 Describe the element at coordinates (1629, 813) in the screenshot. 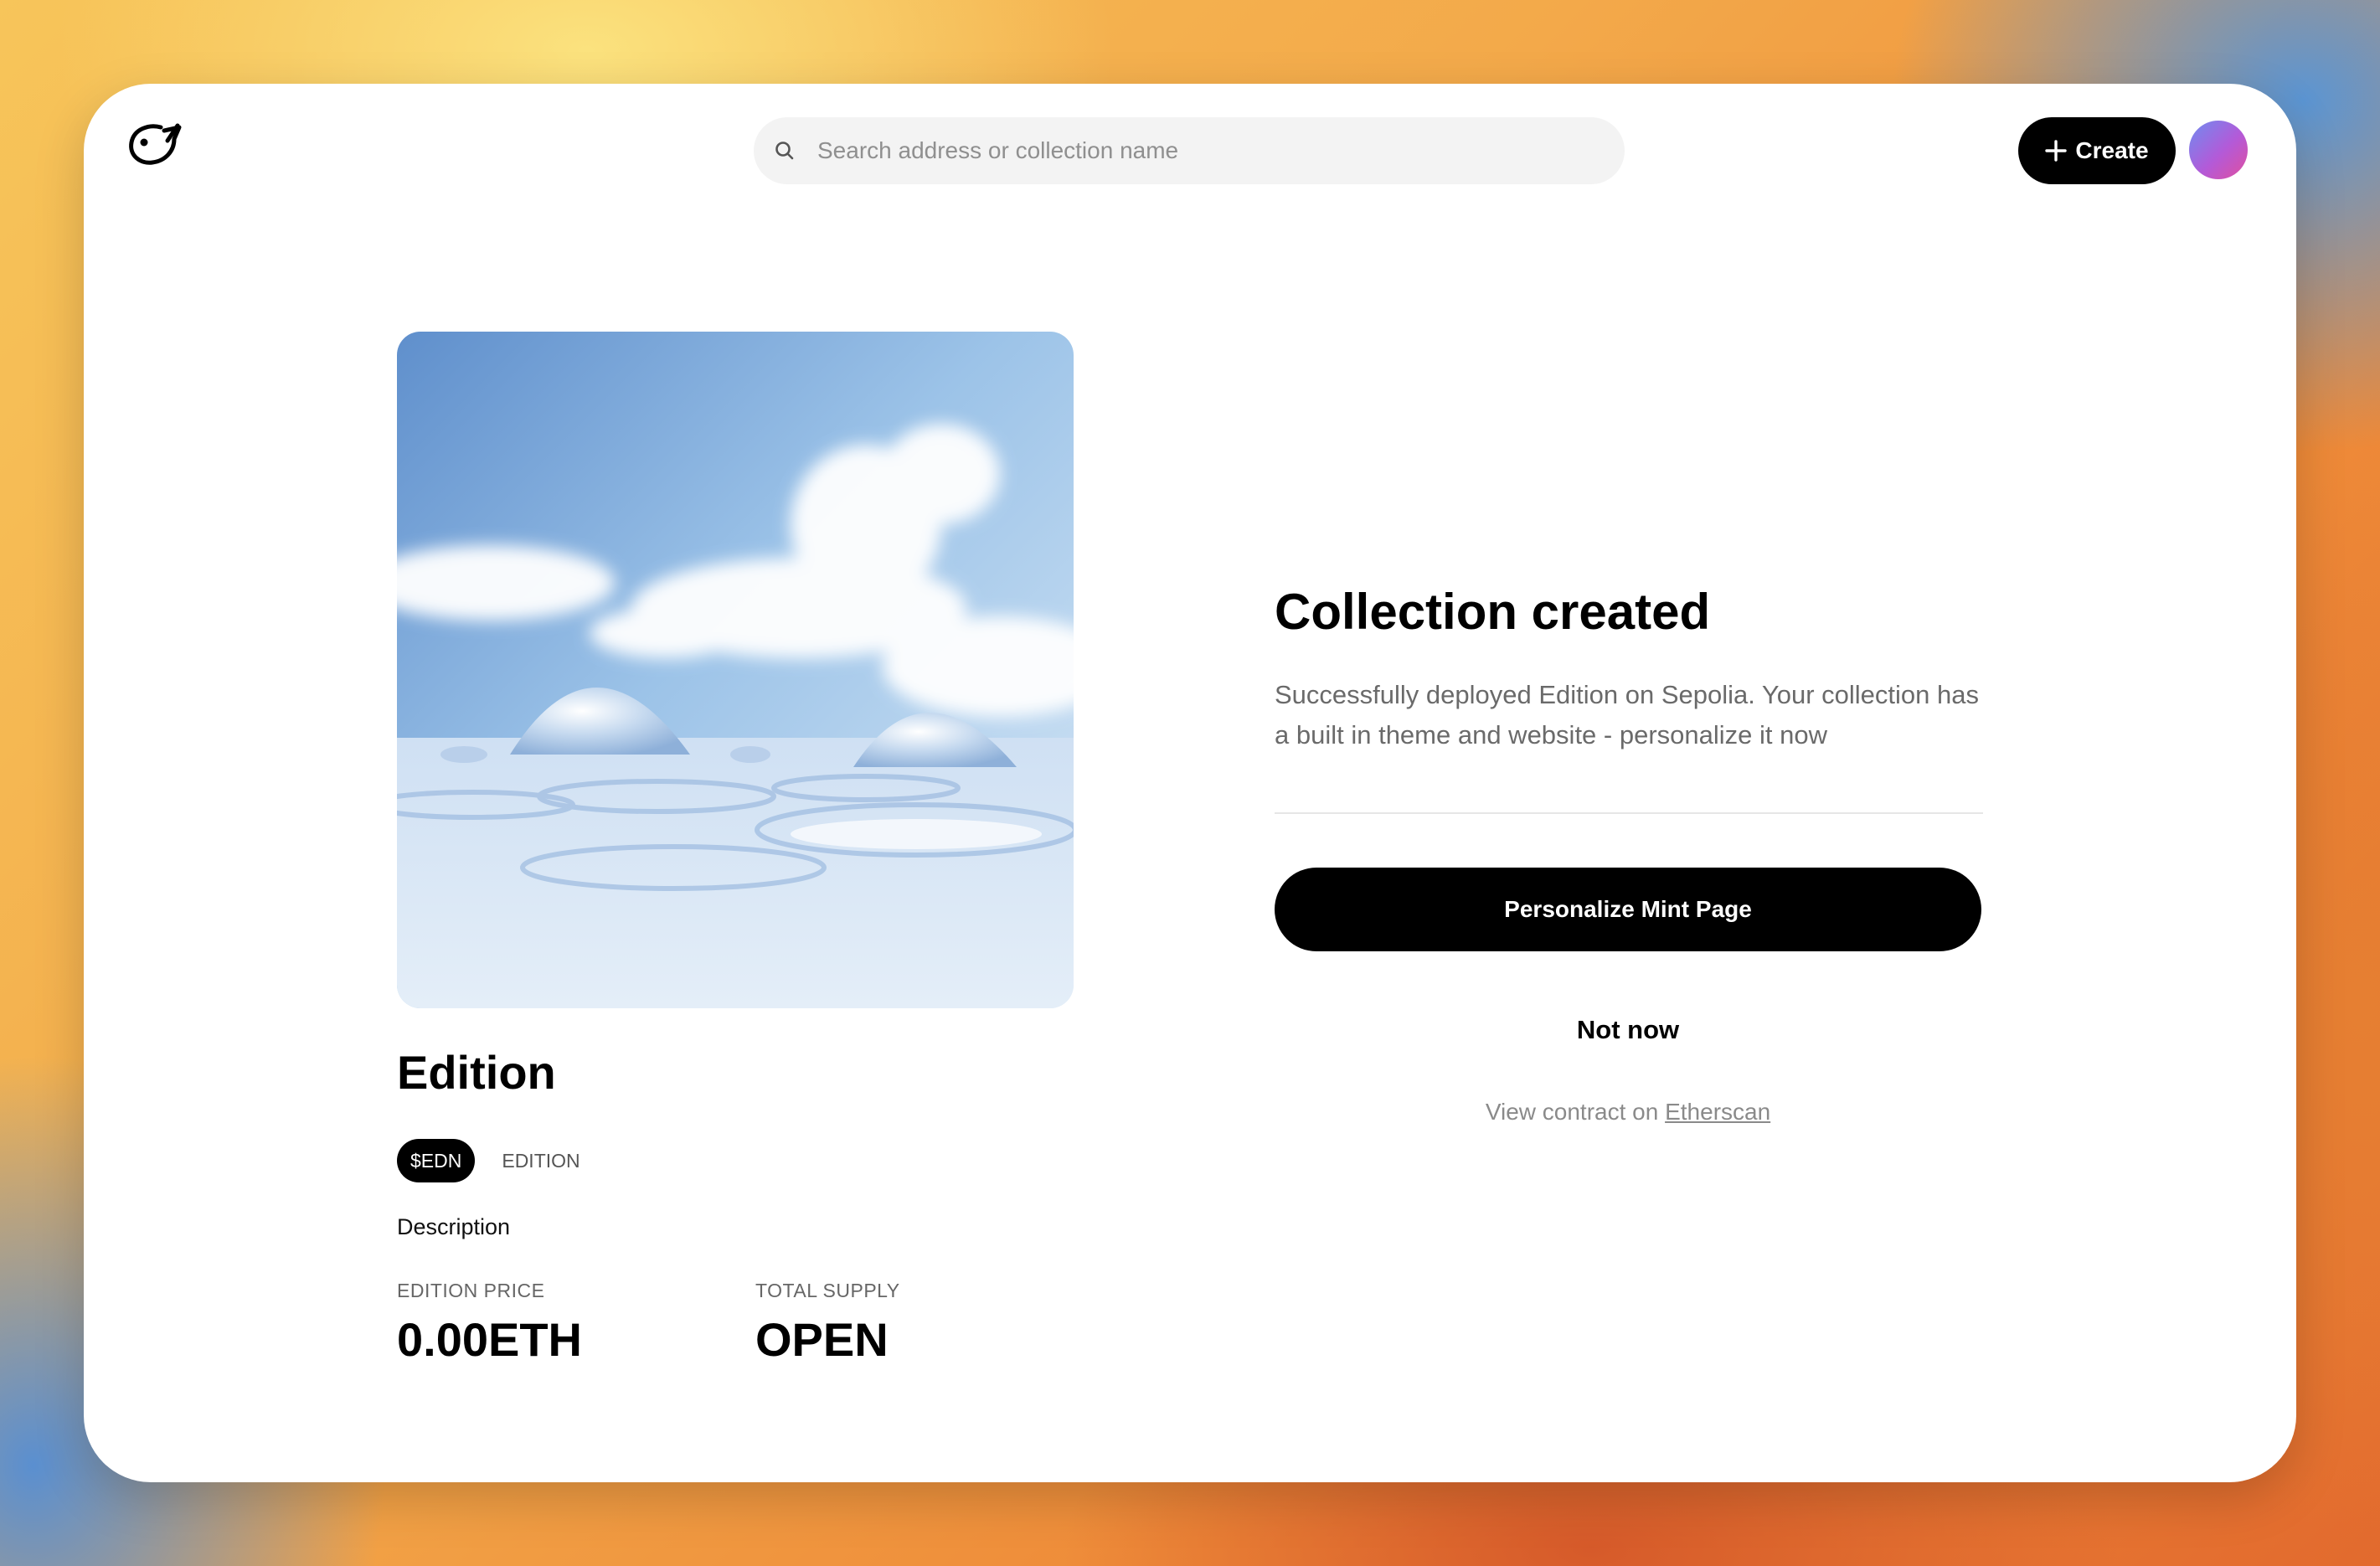

I see `divider` at that location.